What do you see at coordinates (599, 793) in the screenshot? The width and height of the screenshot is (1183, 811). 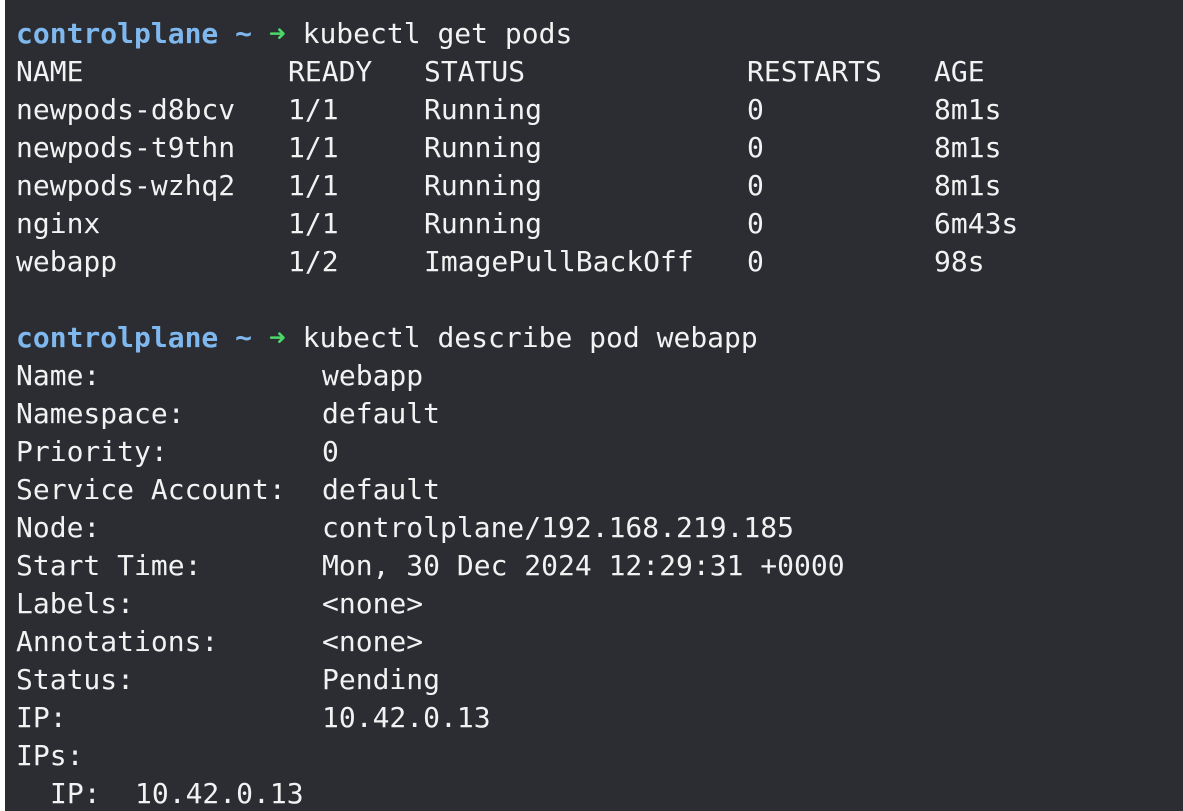 I see `describe-subfield: IP: 10.42.0.13` at bounding box center [599, 793].